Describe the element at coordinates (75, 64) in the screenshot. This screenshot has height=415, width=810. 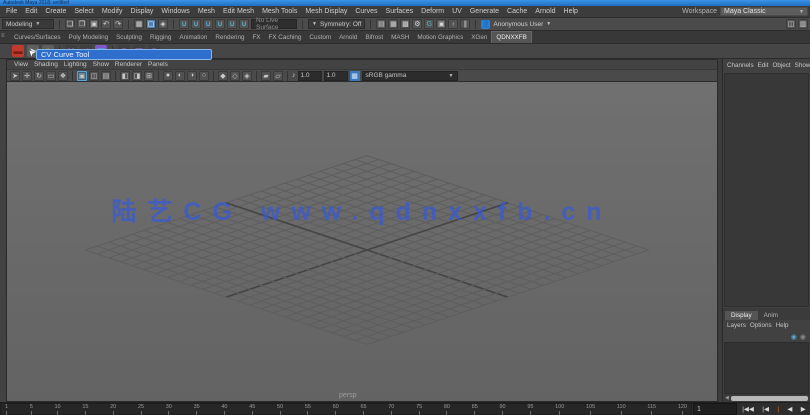
I see `viewport-menu-item: Lighting` at that location.